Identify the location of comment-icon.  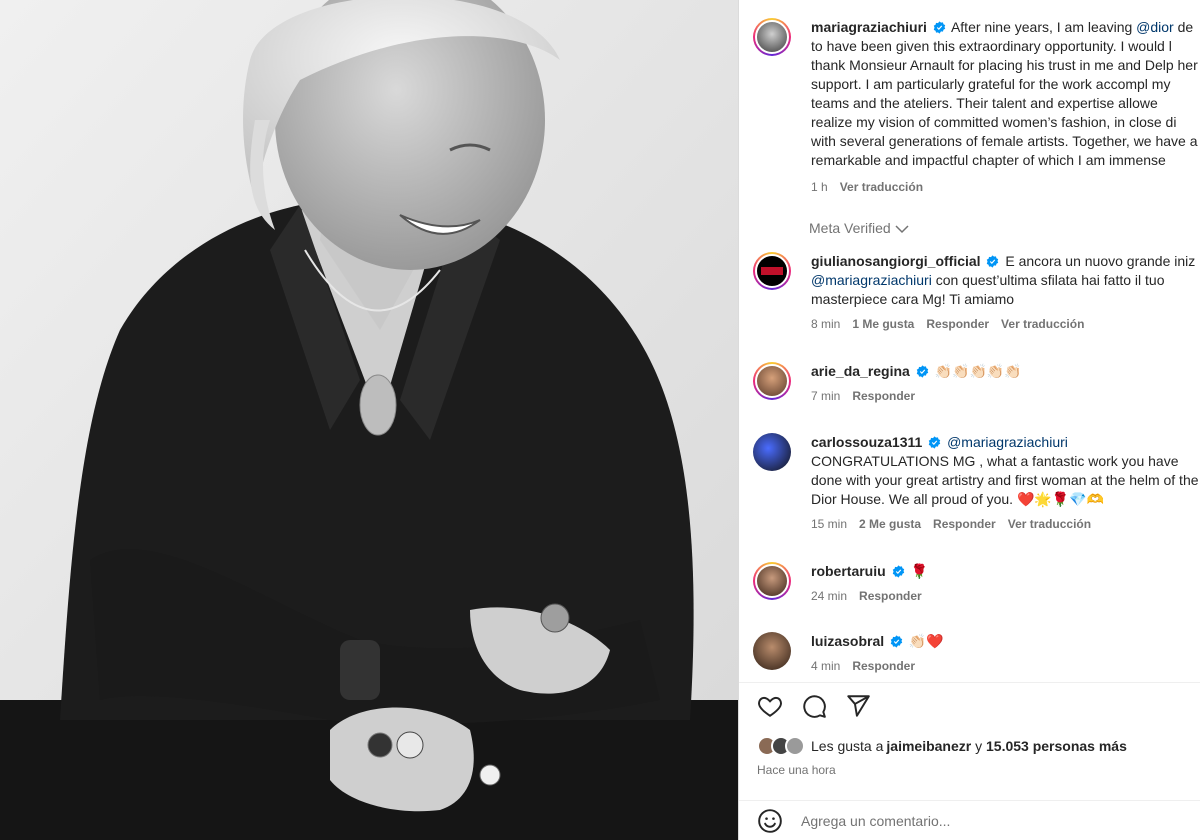
(814, 706).